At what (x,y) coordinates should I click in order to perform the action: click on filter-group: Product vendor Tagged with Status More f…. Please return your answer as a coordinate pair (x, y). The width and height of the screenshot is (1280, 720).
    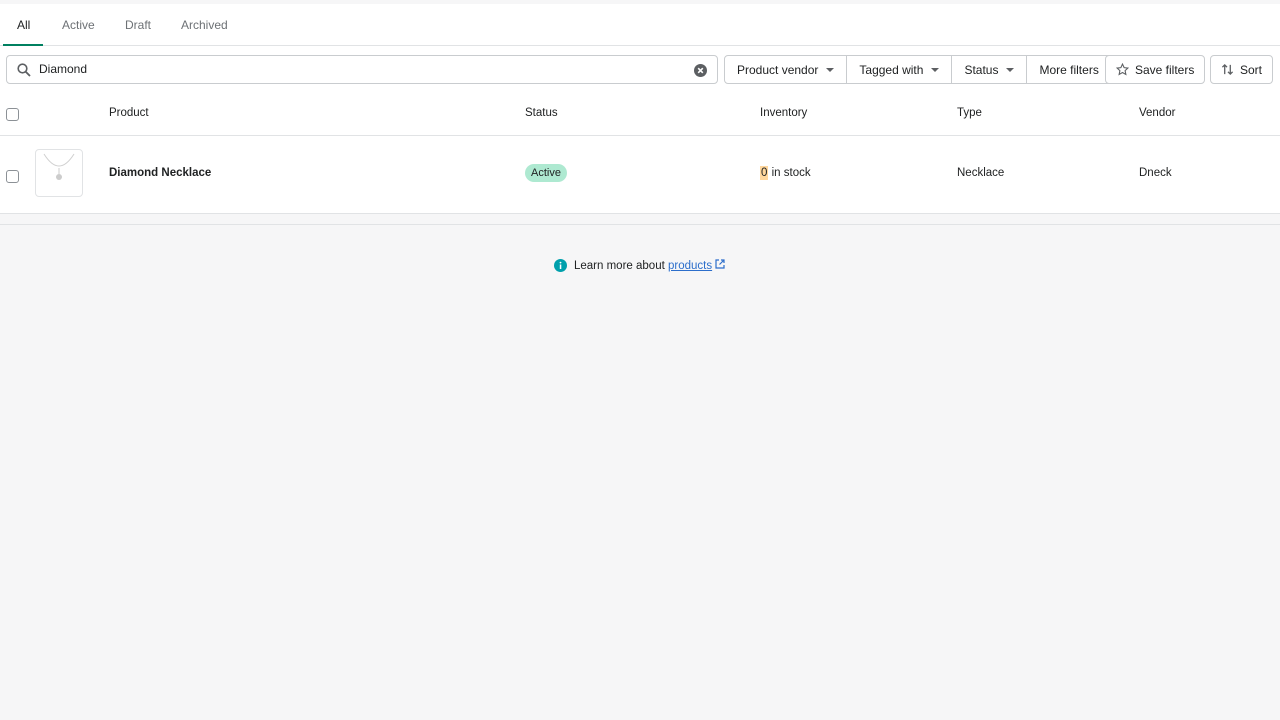
    Looking at the image, I should click on (918, 69).